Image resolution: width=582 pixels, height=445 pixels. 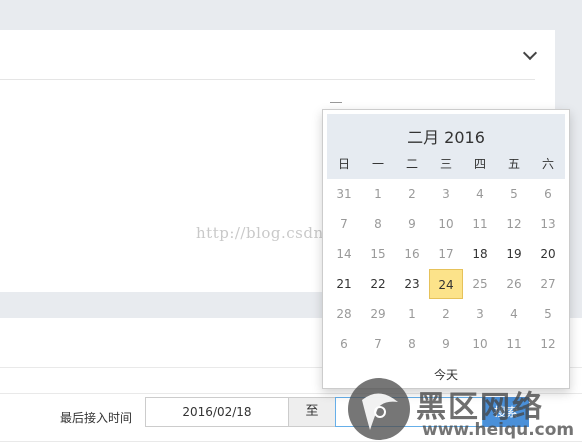 I want to click on day-cell: 22, so click(x=378, y=284).